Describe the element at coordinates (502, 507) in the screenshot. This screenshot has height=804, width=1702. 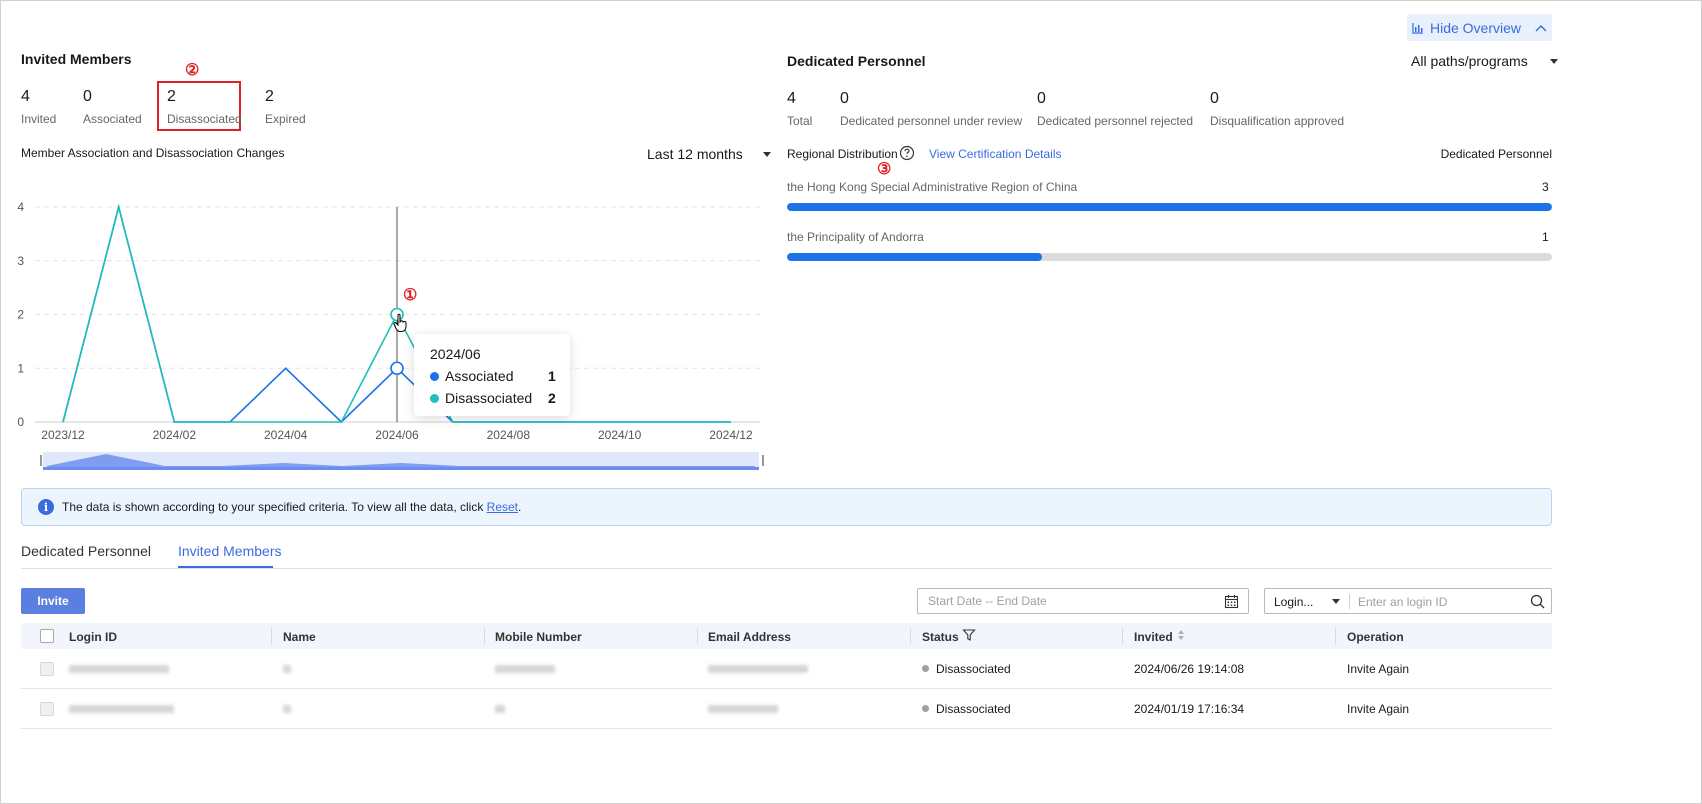
I see `reset-link: Reset` at that location.